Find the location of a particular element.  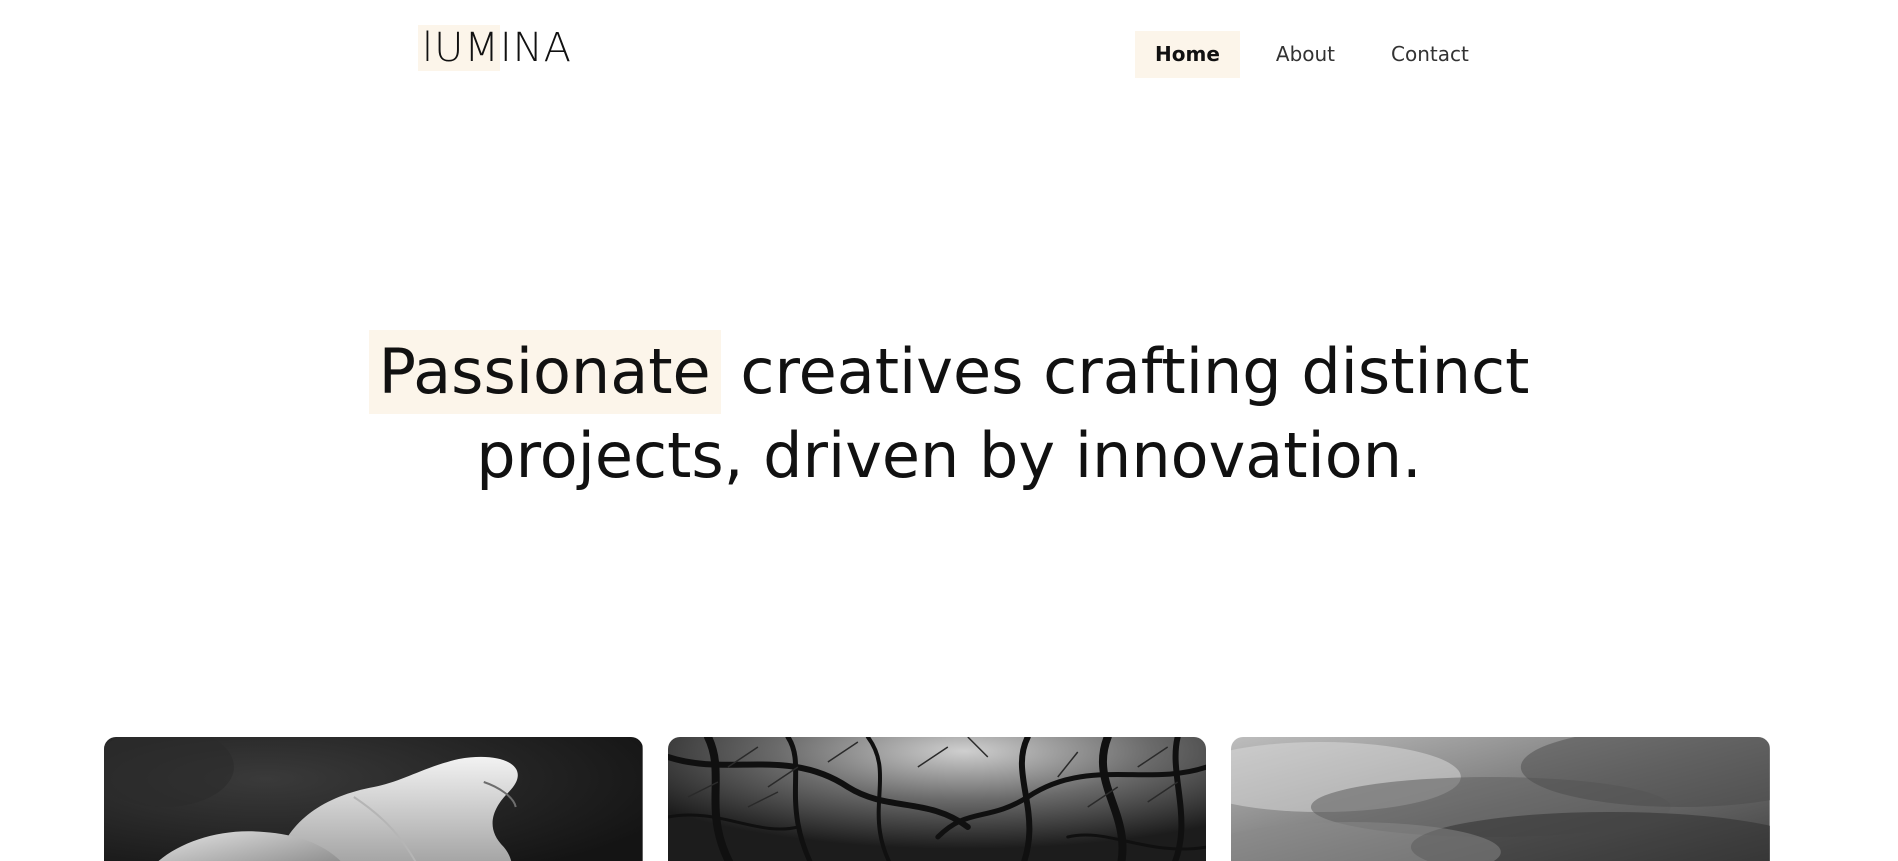

sky-photo is located at coordinates (1501, 799).